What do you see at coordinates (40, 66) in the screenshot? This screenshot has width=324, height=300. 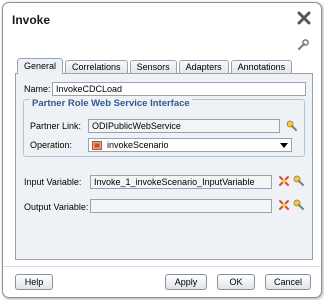 I see `tab-general: General` at bounding box center [40, 66].